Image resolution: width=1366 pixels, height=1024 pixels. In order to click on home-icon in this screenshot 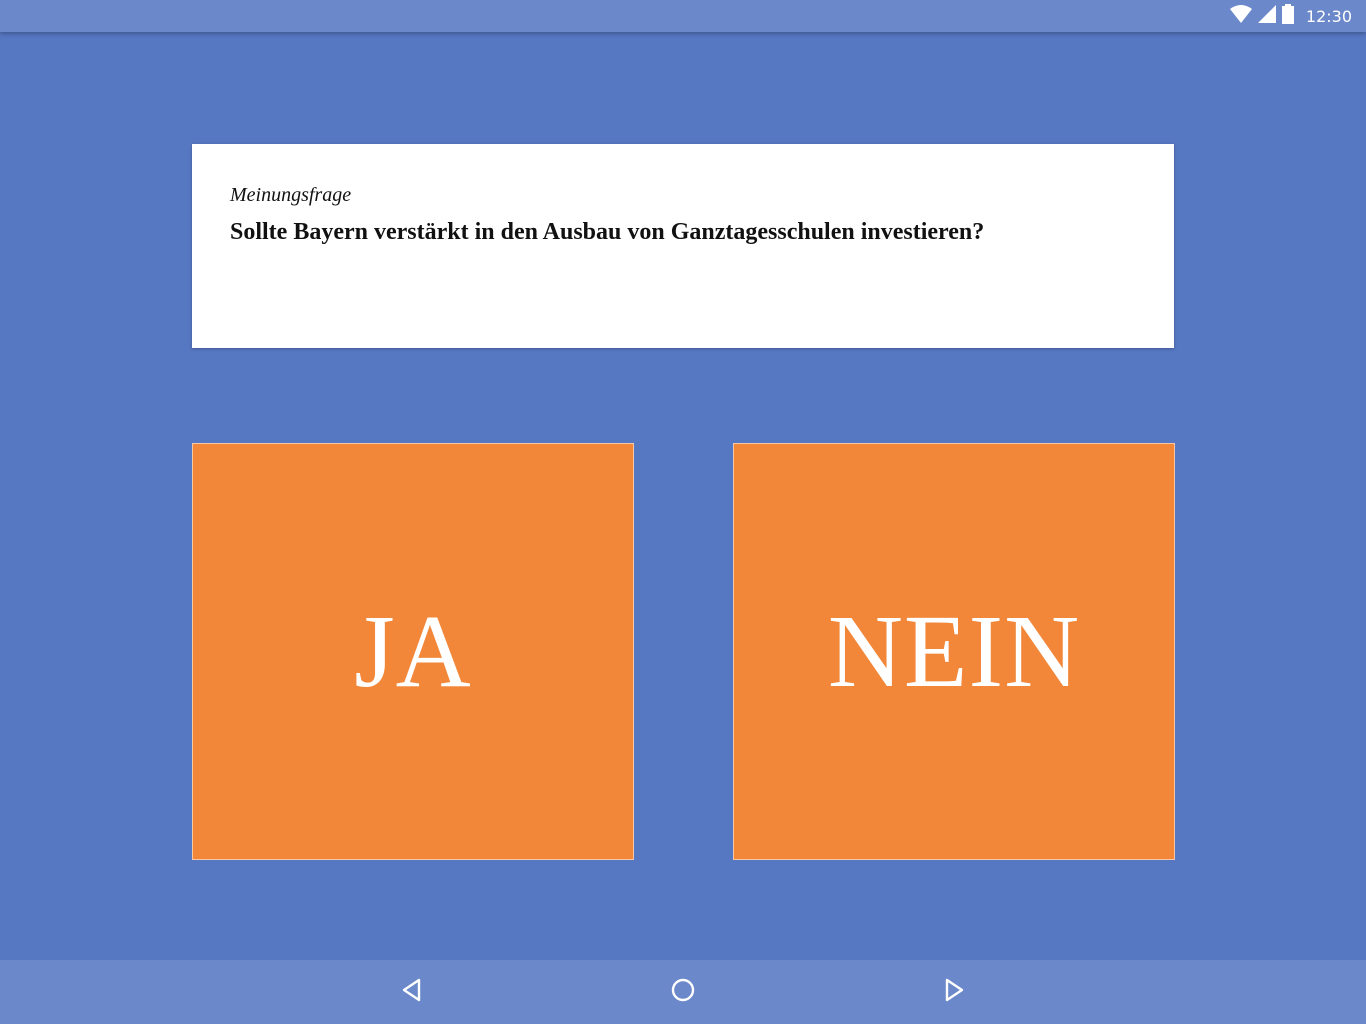, I will do `click(683, 992)`.